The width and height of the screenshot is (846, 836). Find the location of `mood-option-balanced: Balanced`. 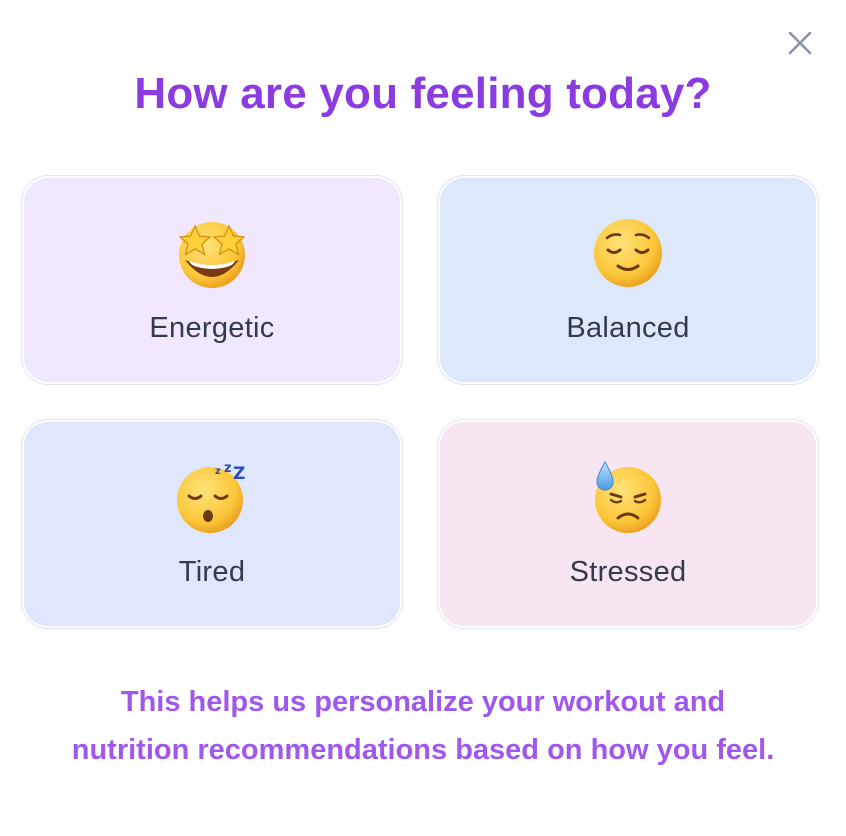

mood-option-balanced: Balanced is located at coordinates (628, 280).